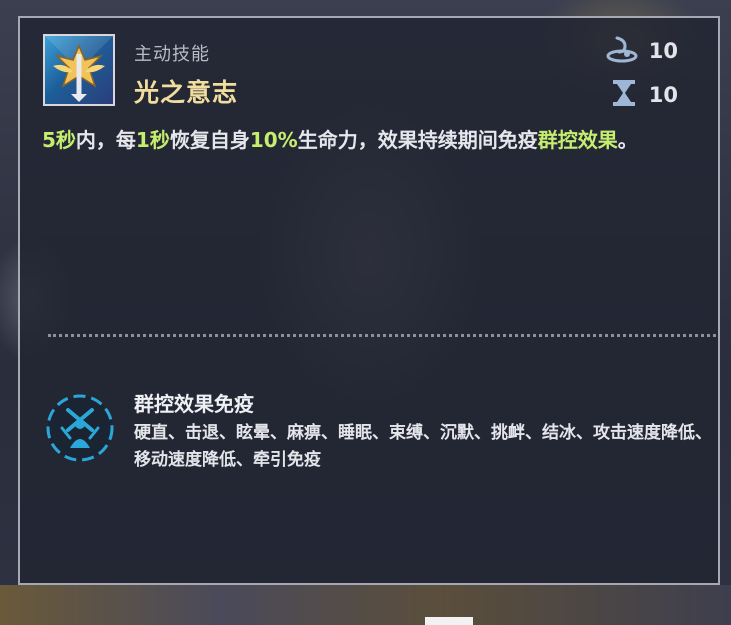  What do you see at coordinates (663, 51) in the screenshot?
I see `energy-cost-value: 10` at bounding box center [663, 51].